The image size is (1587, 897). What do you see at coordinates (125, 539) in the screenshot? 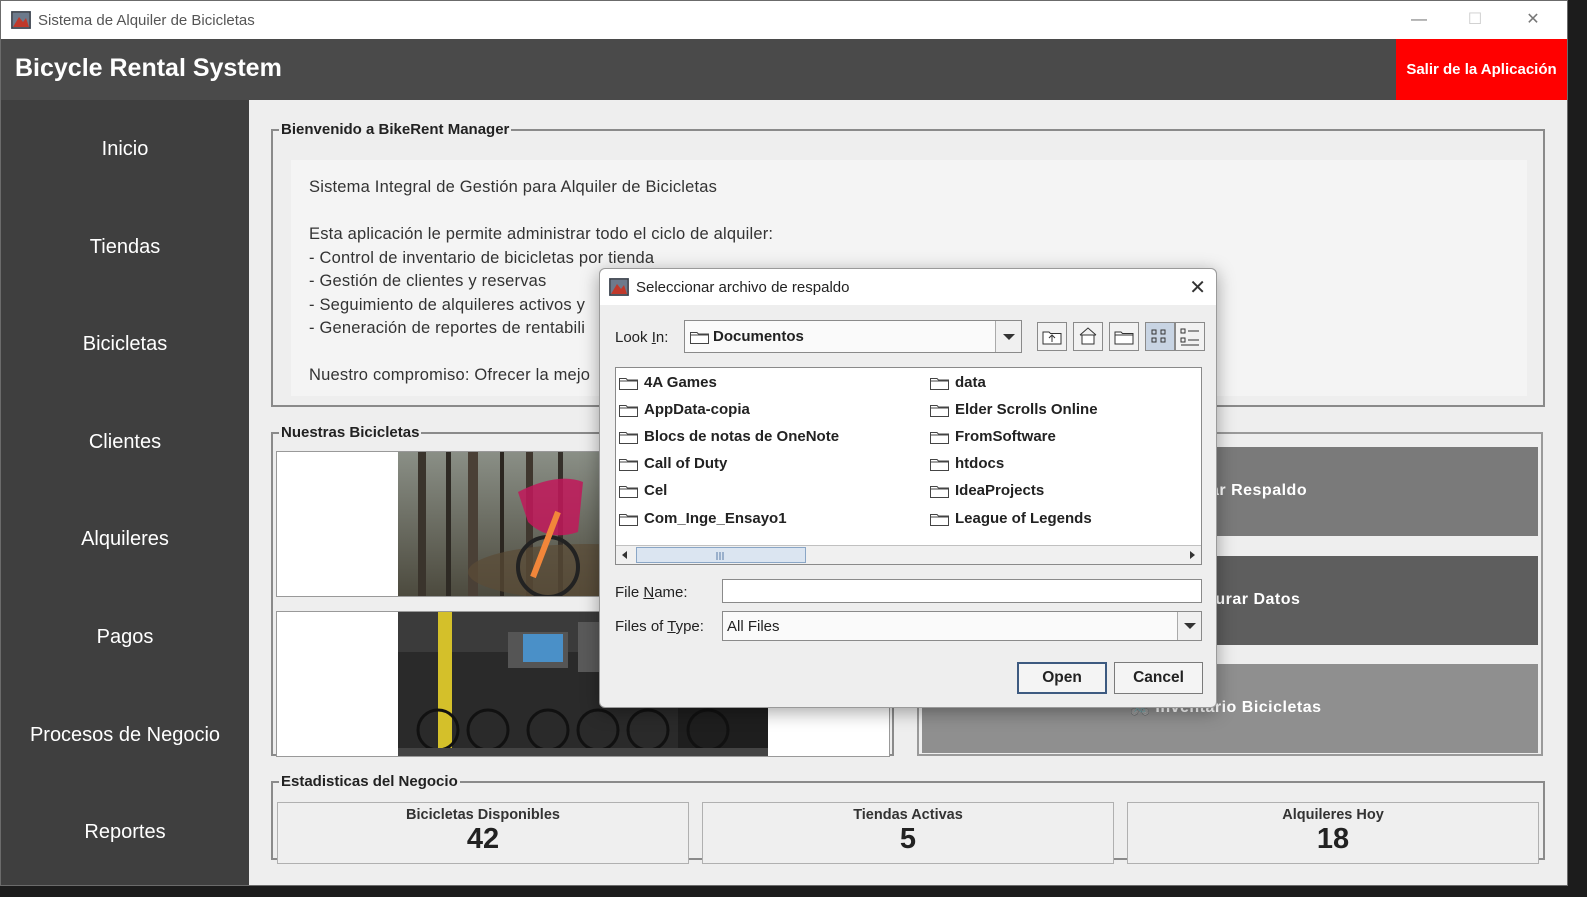
I see `sidebar-item-alquileres: Alquileres` at bounding box center [125, 539].